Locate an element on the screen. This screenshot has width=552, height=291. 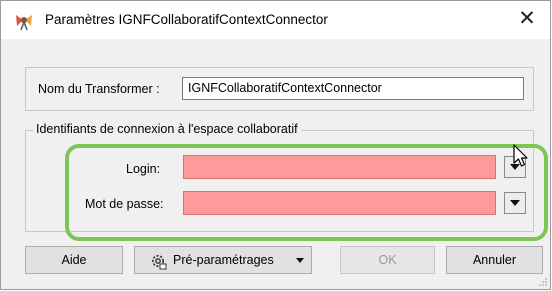
resize-grip-icon is located at coordinates (543, 282).